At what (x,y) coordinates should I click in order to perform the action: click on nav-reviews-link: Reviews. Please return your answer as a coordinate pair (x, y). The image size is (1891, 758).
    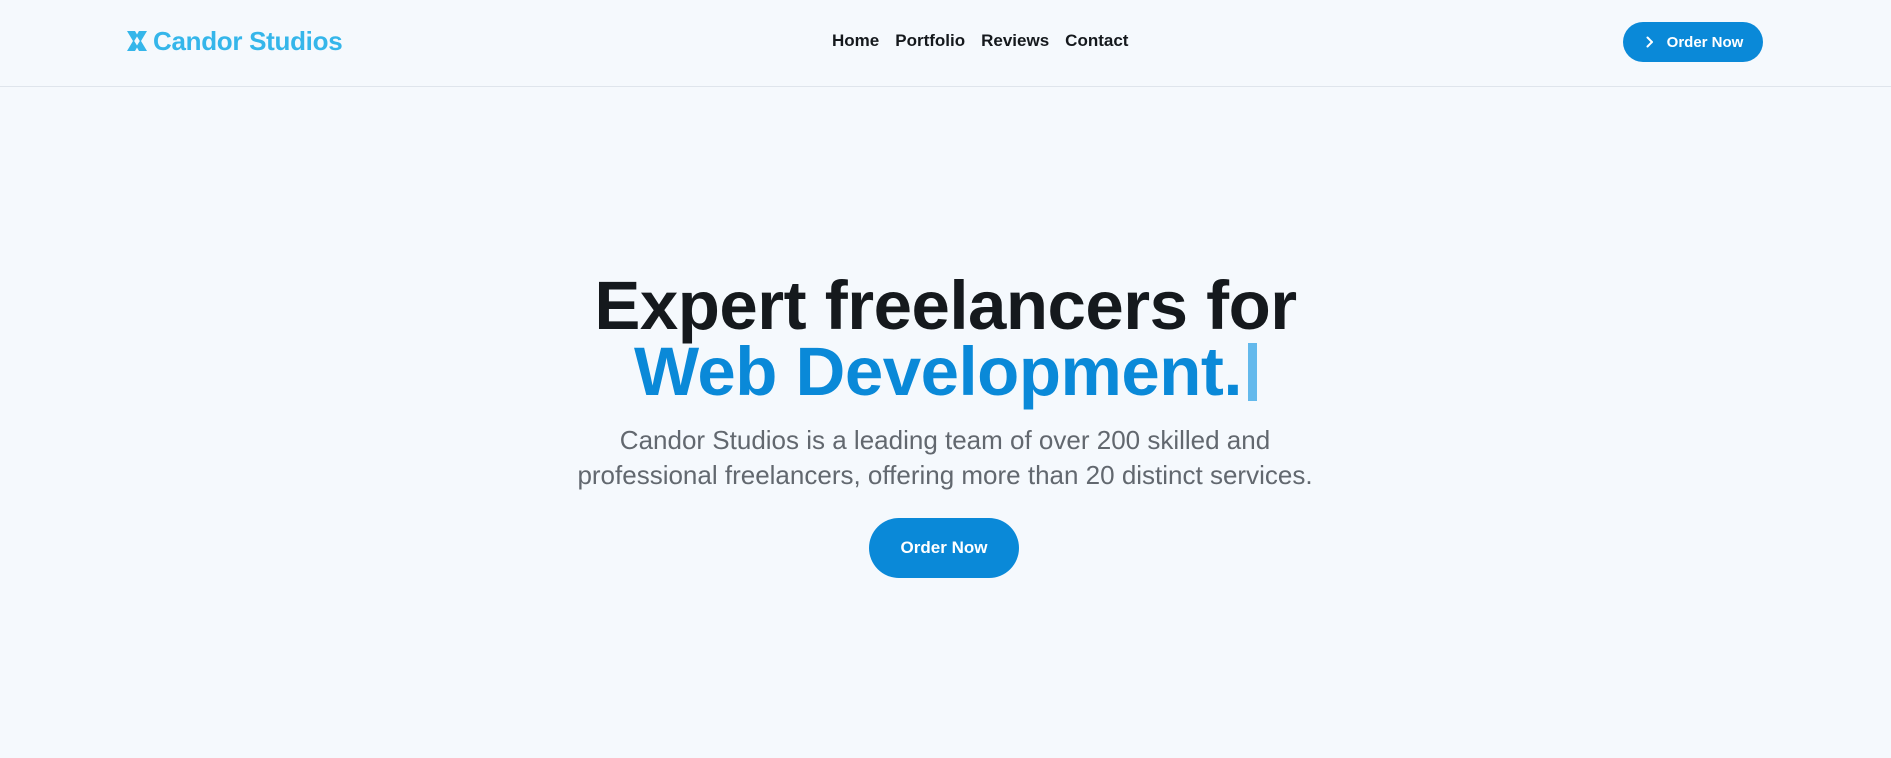
    Looking at the image, I should click on (1015, 41).